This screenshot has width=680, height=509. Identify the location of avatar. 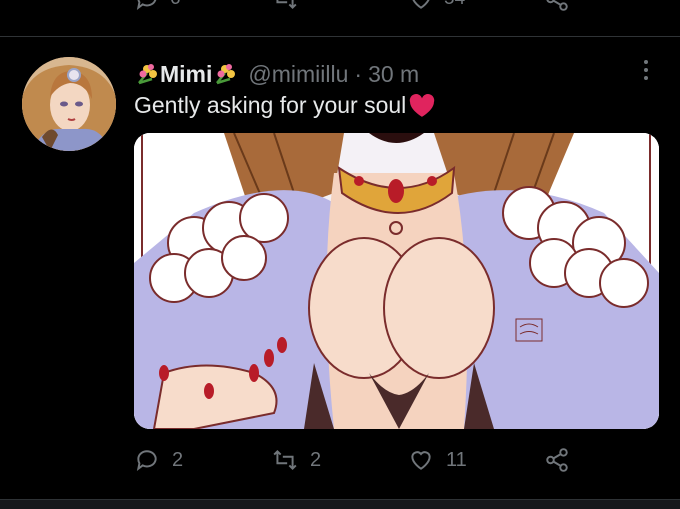
(69, 104).